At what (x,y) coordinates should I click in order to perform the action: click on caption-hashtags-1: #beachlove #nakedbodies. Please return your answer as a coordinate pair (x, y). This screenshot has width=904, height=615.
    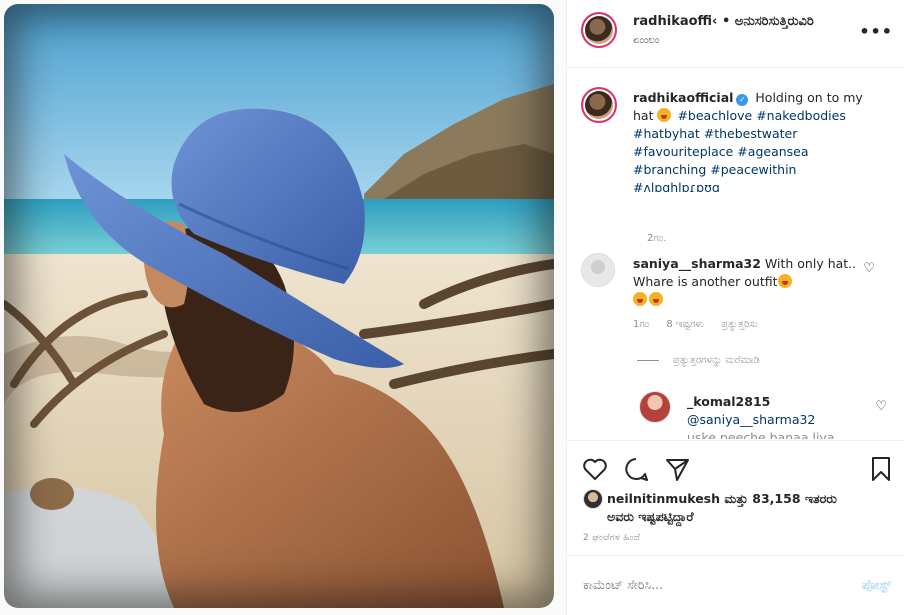
    Looking at the image, I should click on (761, 115).